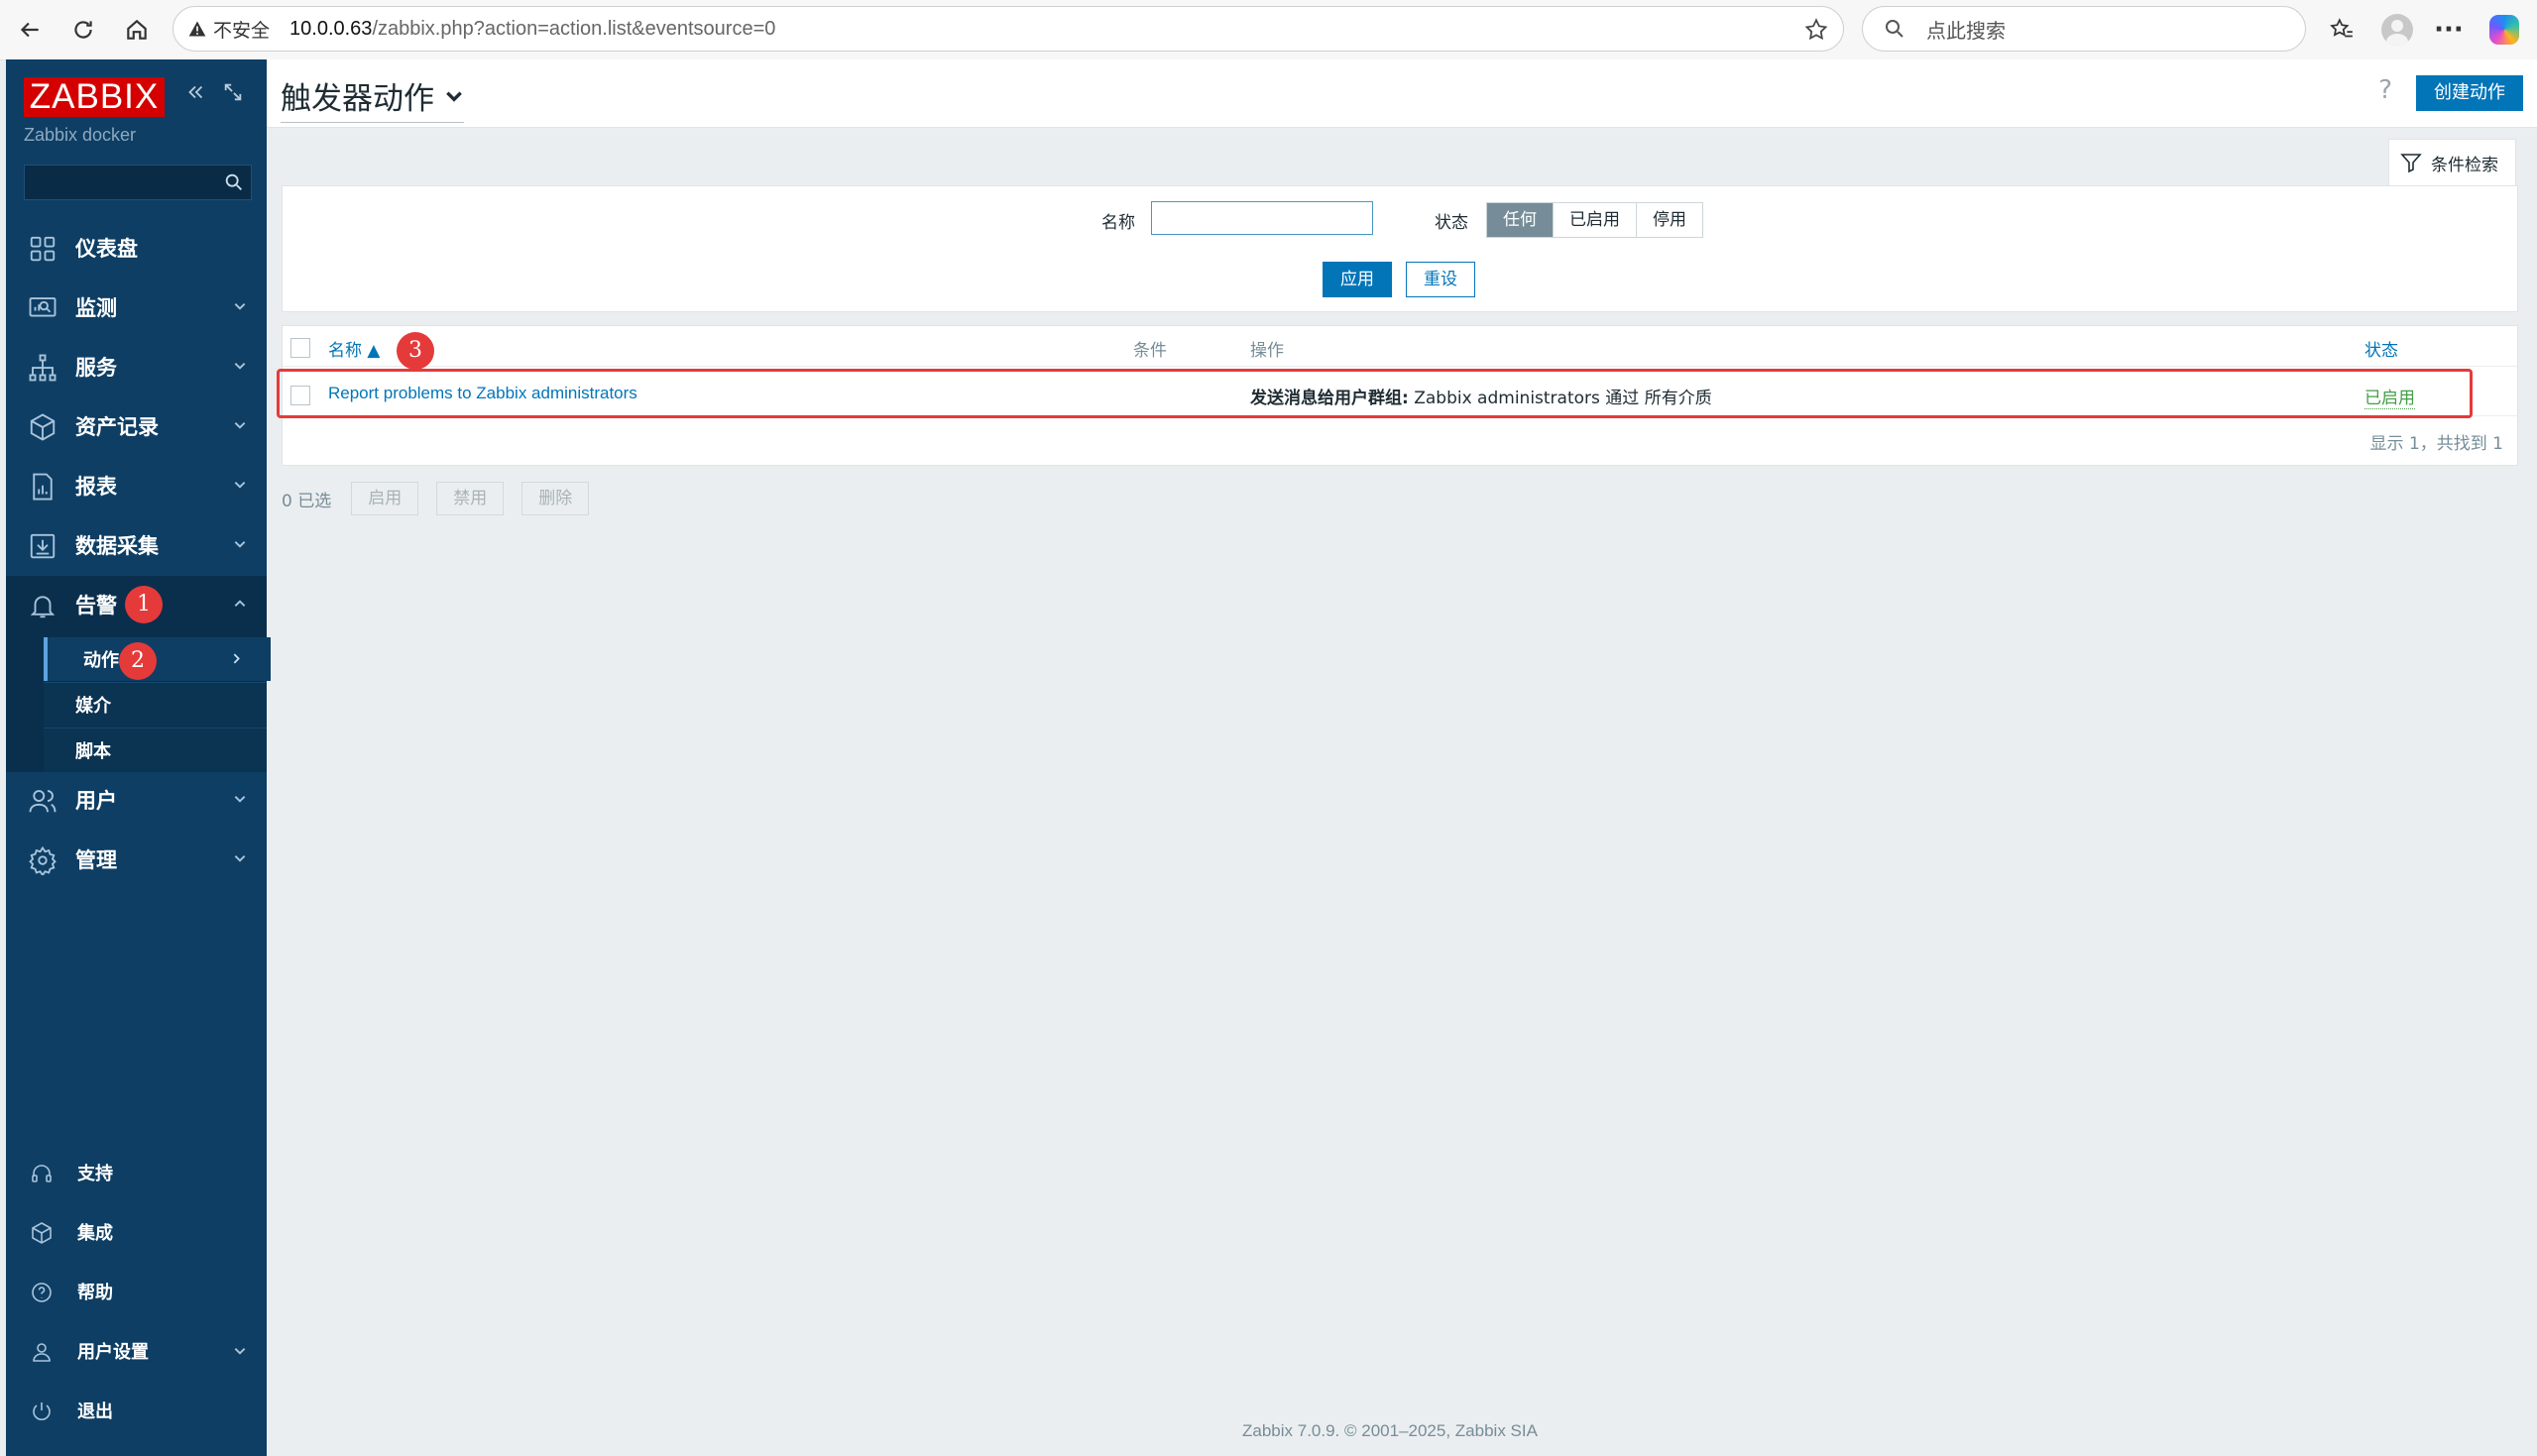 This screenshot has height=1456, width=2537. I want to click on delete-button: 删除, so click(555, 498).